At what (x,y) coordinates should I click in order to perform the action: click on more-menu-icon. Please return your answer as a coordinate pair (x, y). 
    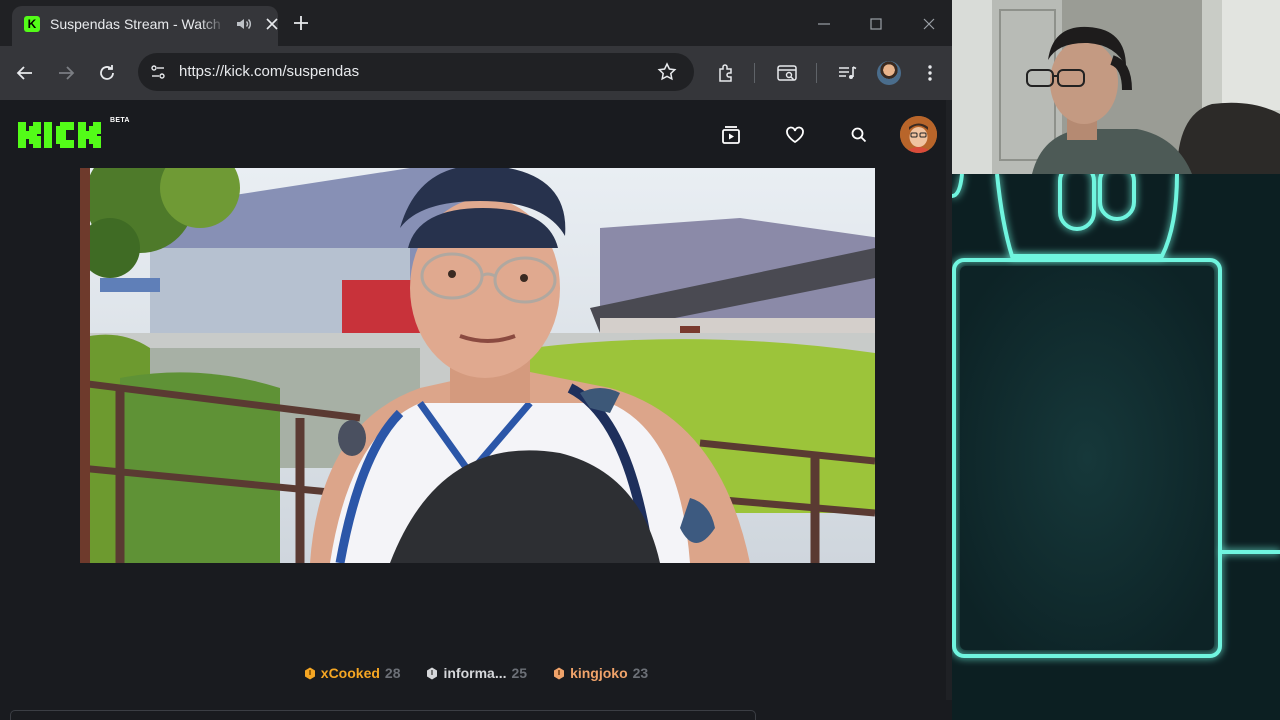
    Looking at the image, I should click on (930, 73).